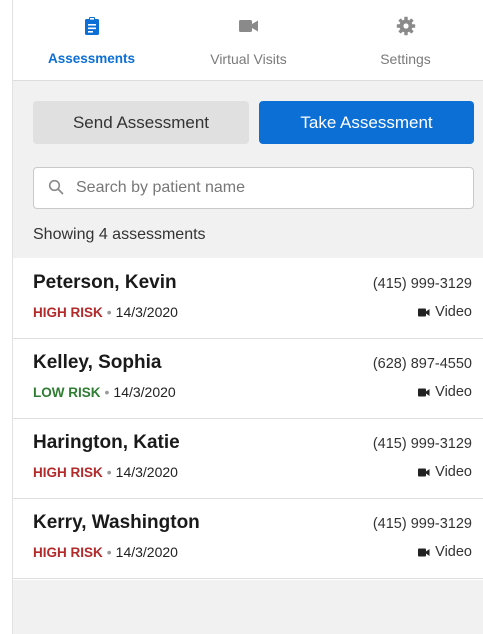  I want to click on tab-assessments-label: Assessments, so click(91, 58).